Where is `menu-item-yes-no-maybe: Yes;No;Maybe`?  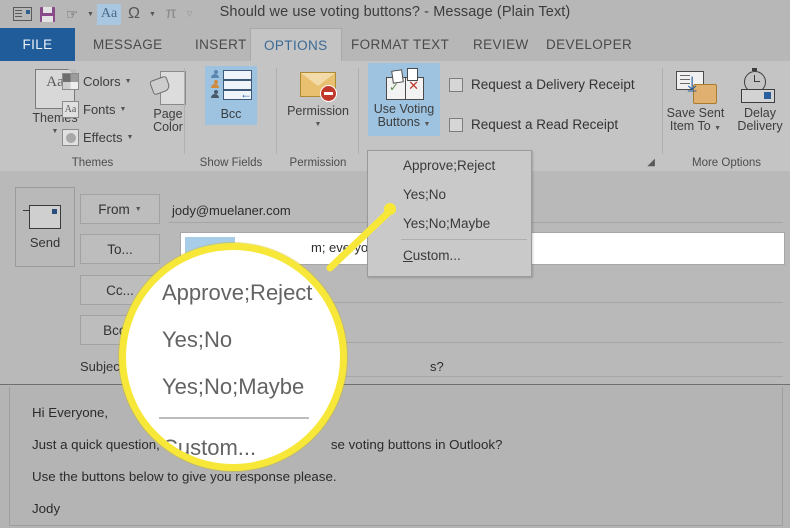
menu-item-yes-no-maybe: Yes;No;Maybe is located at coordinates (449, 223).